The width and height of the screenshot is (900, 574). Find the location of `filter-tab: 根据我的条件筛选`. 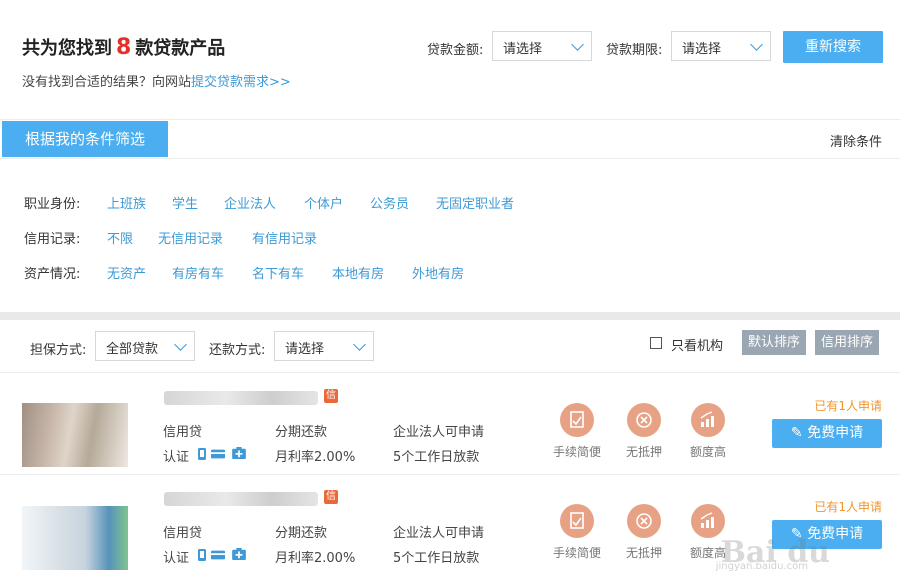

filter-tab: 根据我的条件筛选 is located at coordinates (85, 139).